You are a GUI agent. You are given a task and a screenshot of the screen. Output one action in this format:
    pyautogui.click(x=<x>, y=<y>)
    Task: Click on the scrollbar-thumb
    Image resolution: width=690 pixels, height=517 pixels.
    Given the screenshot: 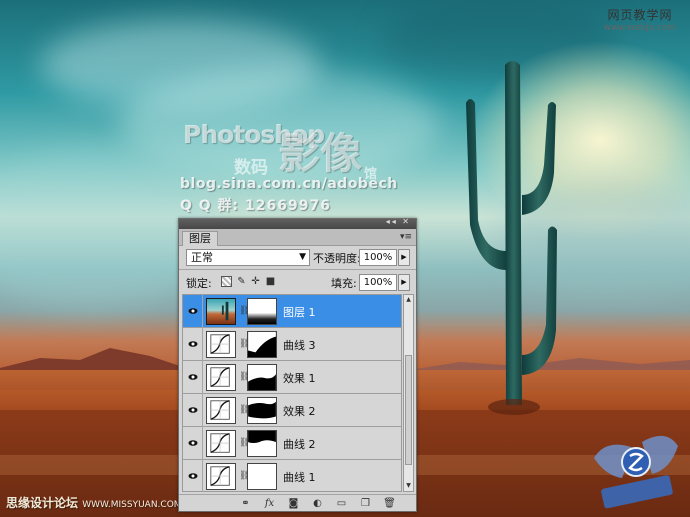 What is the action you would take?
    pyautogui.click(x=408, y=410)
    